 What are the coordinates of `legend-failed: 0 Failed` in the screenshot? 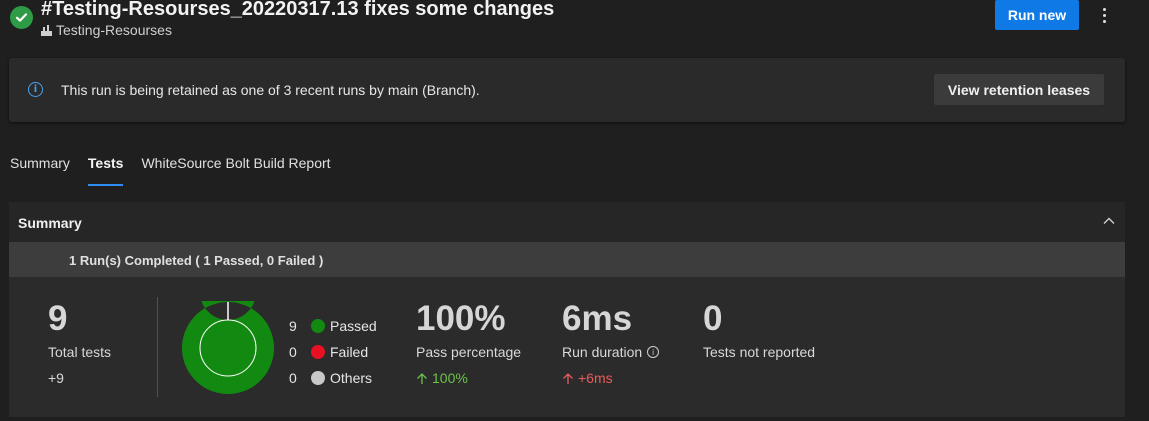 It's located at (333, 352).